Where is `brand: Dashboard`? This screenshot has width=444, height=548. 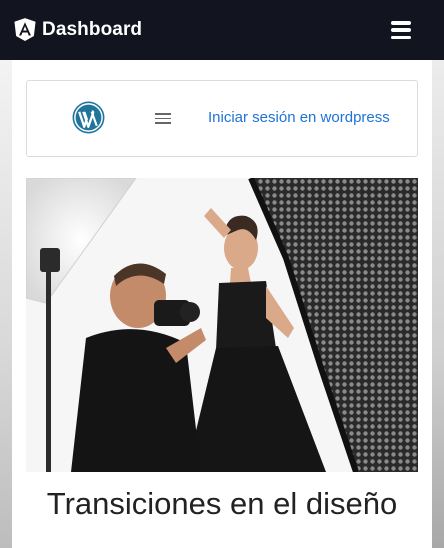 brand: Dashboard is located at coordinates (78, 30).